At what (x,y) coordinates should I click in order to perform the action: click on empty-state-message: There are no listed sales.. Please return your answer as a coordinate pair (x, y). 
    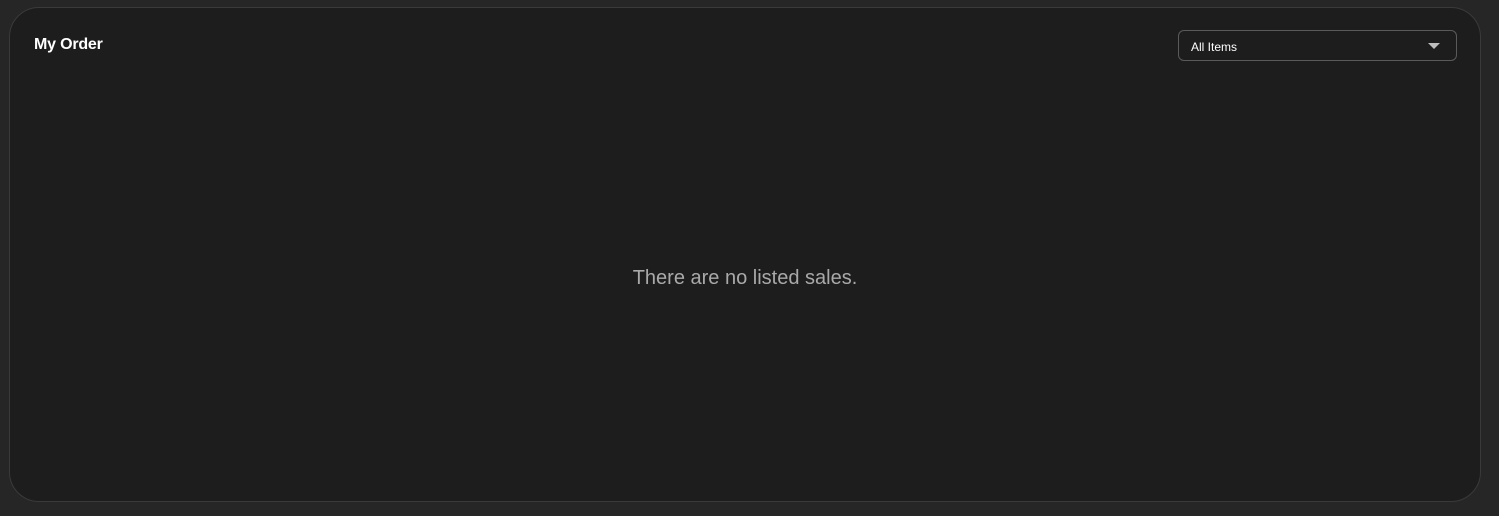
    Looking at the image, I should click on (745, 278).